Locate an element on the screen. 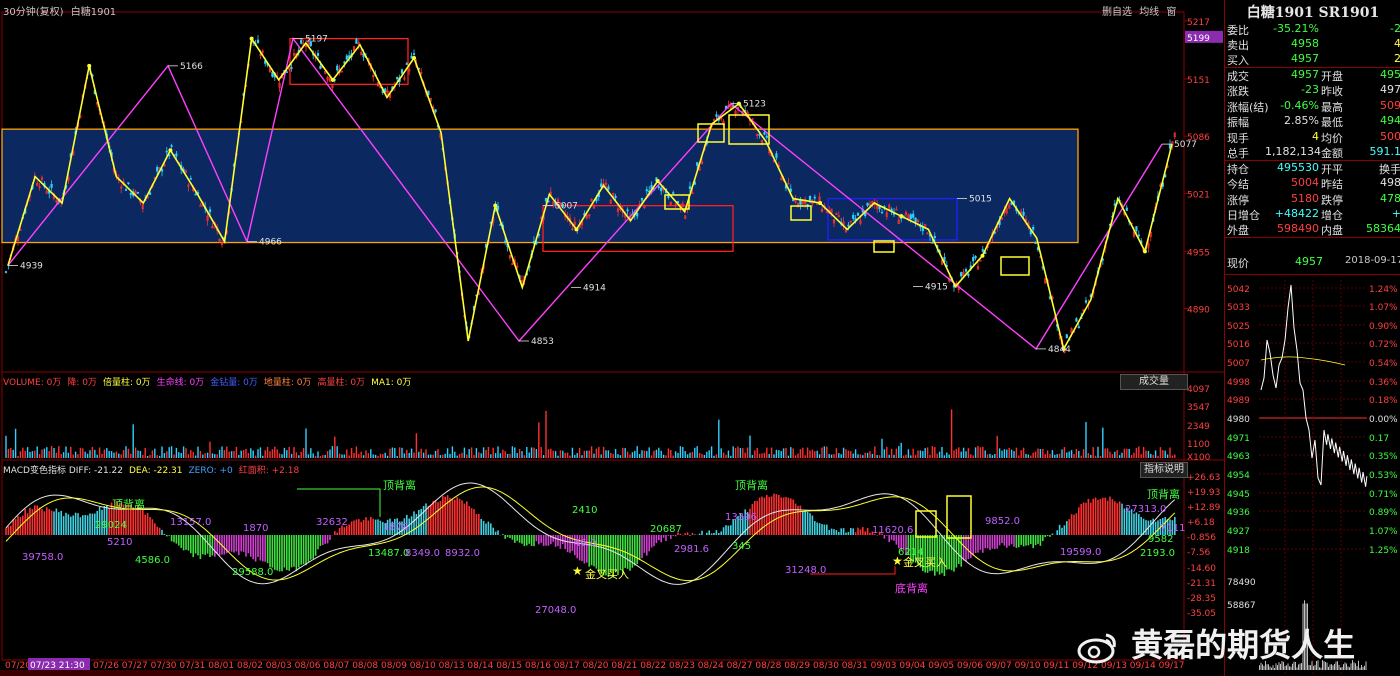 The height and width of the screenshot is (676, 1400). macd-area-value: 31248.0 is located at coordinates (805, 570).